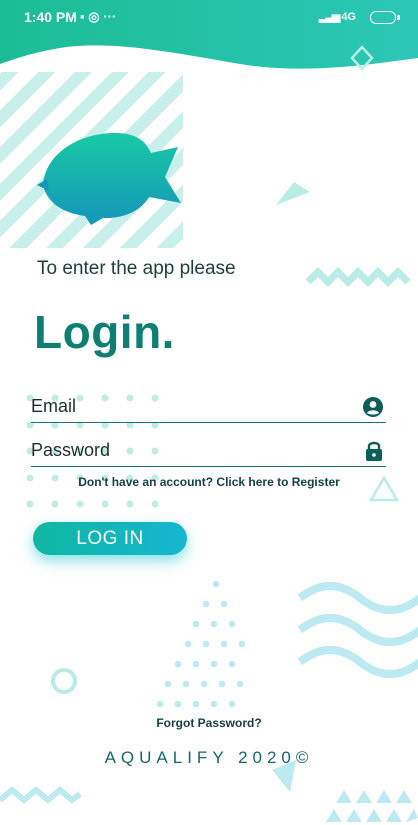 The height and width of the screenshot is (825, 418). I want to click on status-time: 1:40 PM, so click(50, 17).